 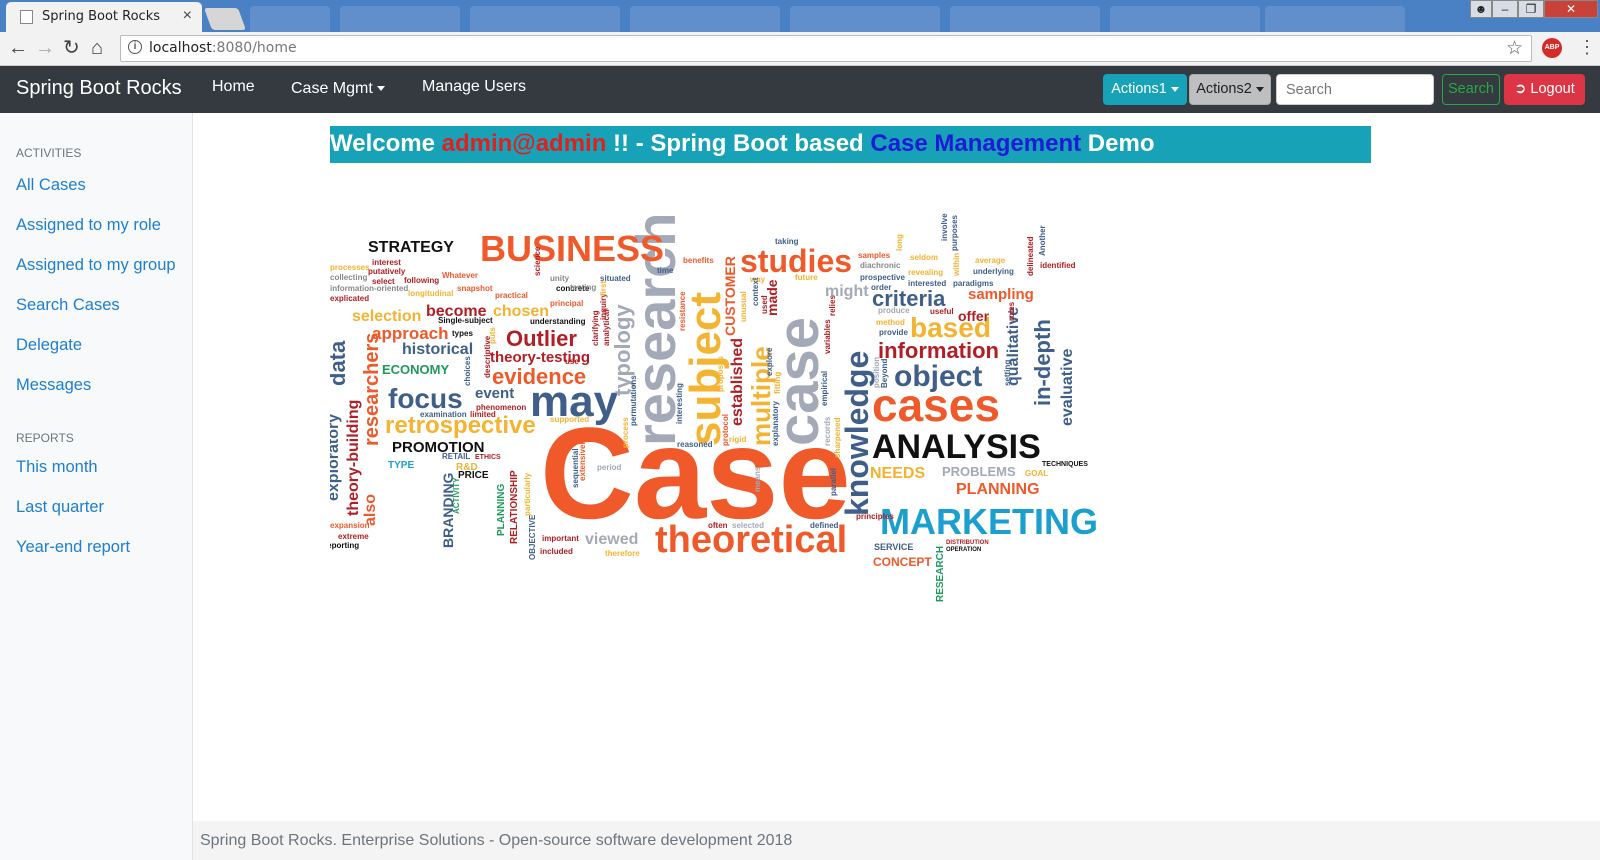 What do you see at coordinates (474, 87) in the screenshot?
I see `nav-manage-users-link: Manage Users` at bounding box center [474, 87].